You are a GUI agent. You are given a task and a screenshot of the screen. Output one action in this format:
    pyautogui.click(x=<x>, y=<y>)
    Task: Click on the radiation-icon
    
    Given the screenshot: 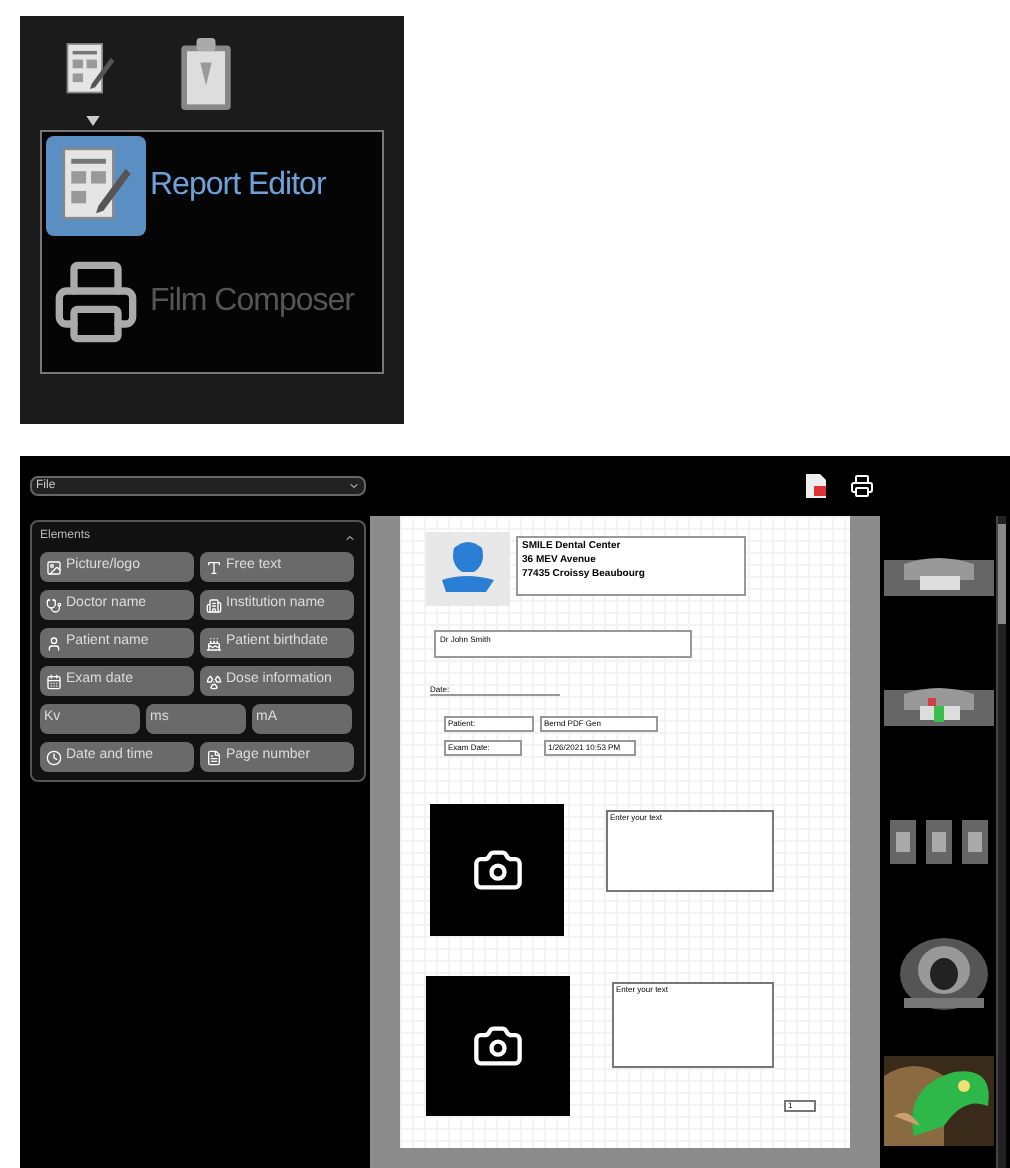 What is the action you would take?
    pyautogui.click(x=214, y=681)
    